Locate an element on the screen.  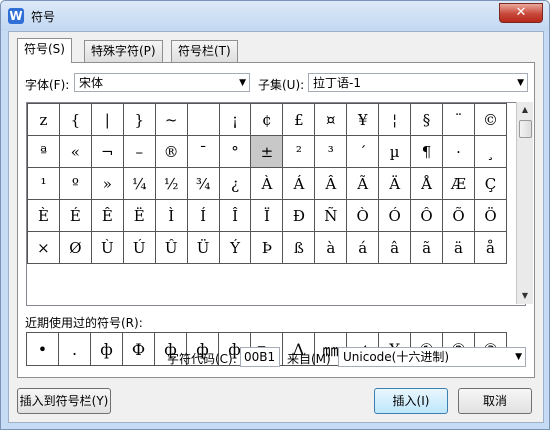
symbol-cell: á is located at coordinates (363, 247).